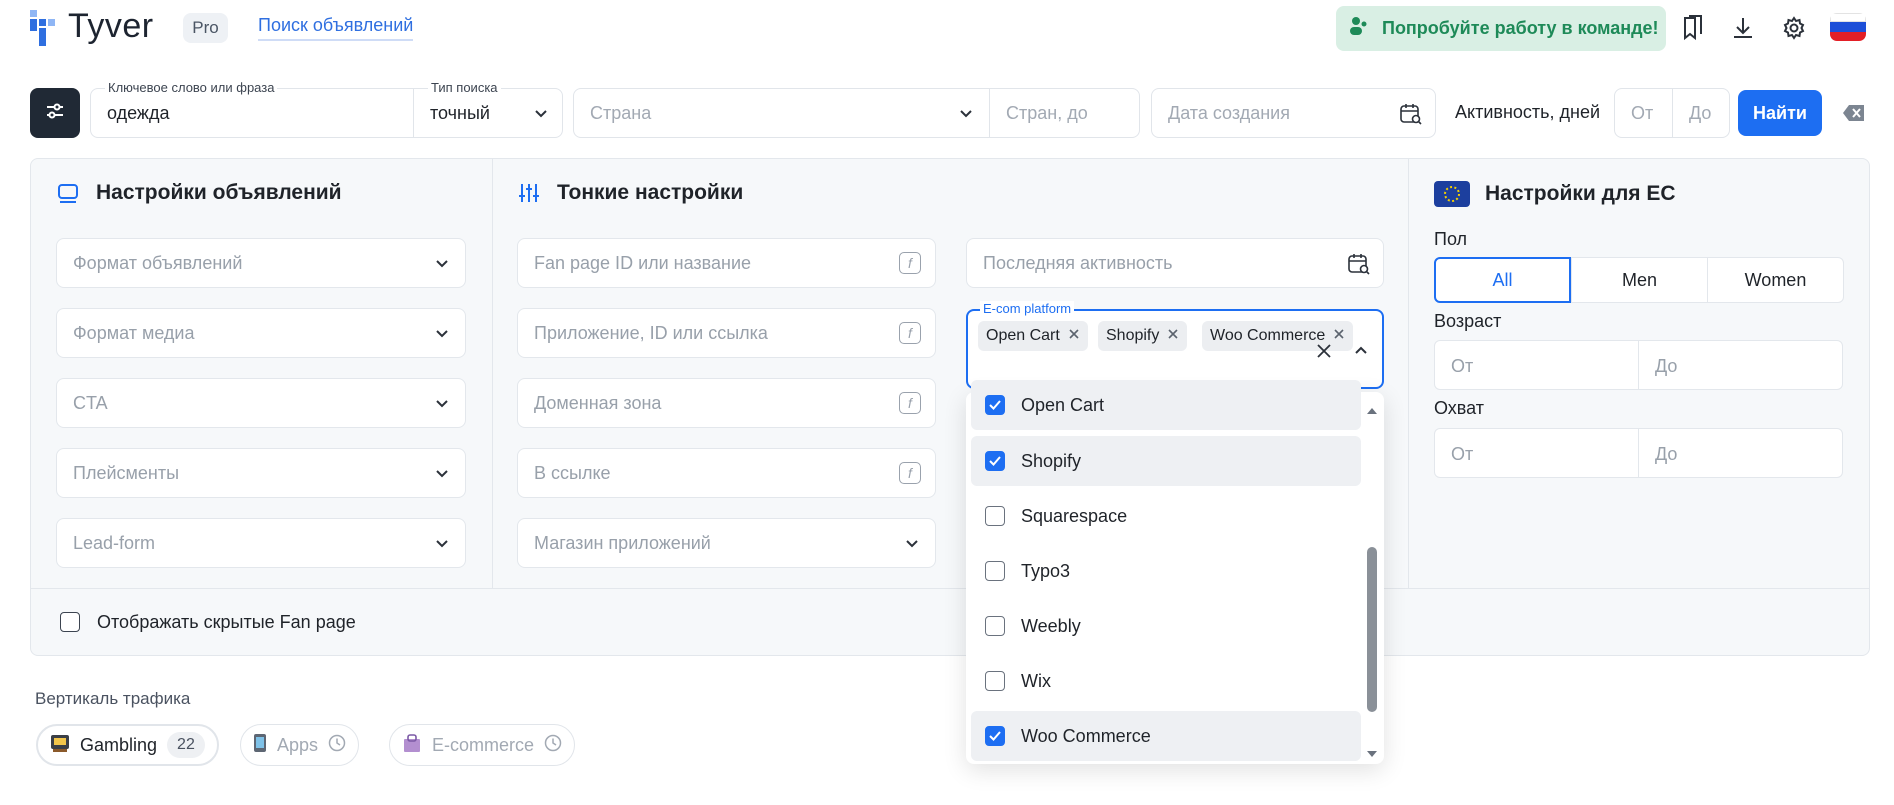 This screenshot has width=1894, height=805. What do you see at coordinates (1639, 280) in the screenshot?
I see `gender-men-option: Men` at bounding box center [1639, 280].